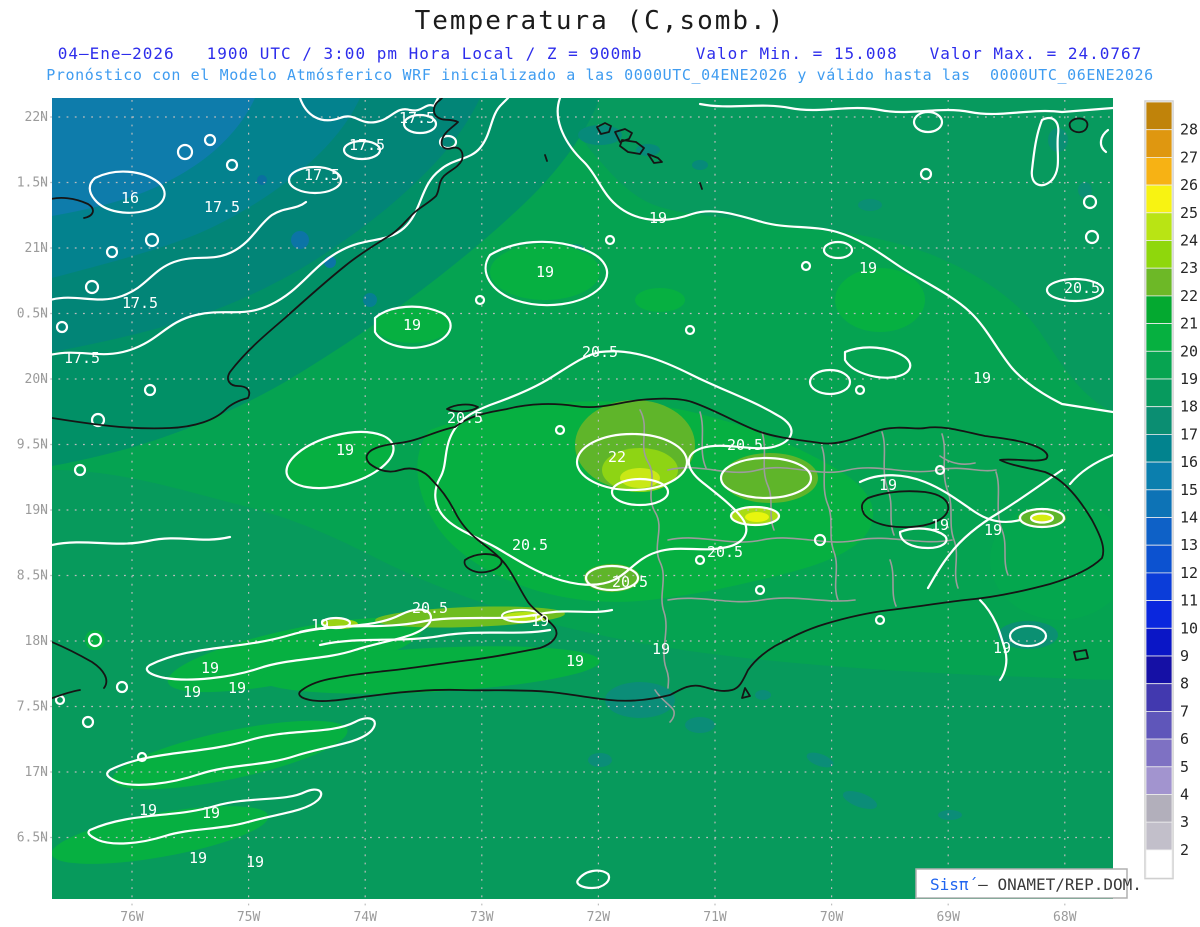 The width and height of the screenshot is (1200, 927). What do you see at coordinates (1189, 324) in the screenshot?
I see `colorbar-tick-label: 21` at bounding box center [1189, 324].